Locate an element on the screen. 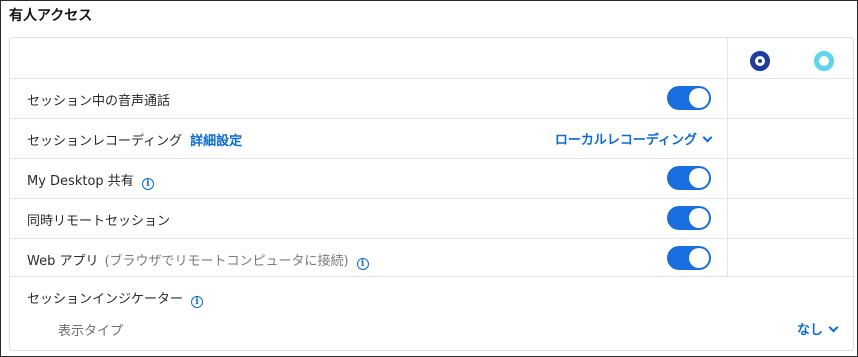  my-desktop-share-label: My Desktop 共有 i is located at coordinates (90, 180).